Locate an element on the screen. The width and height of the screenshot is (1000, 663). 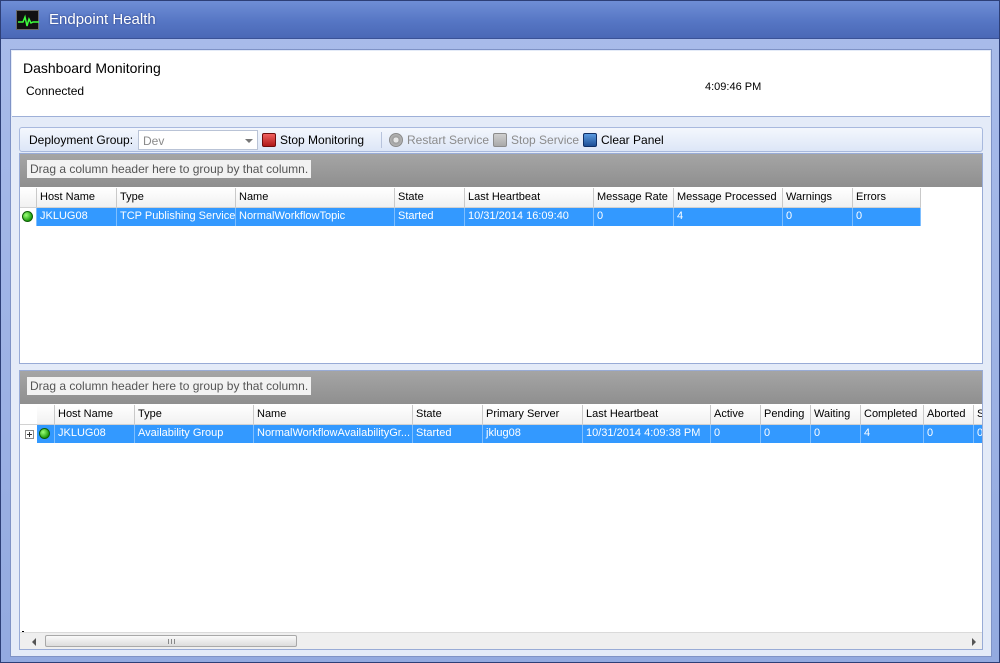
cell-primary-server: jklug08 is located at coordinates (533, 434).